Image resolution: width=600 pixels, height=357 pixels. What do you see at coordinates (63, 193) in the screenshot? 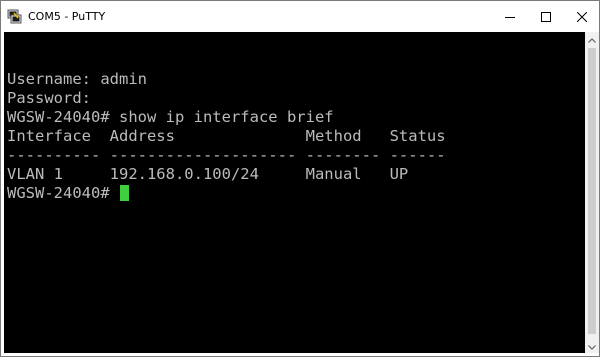
I see `command-prompt: WGSW-24040#` at bounding box center [63, 193].